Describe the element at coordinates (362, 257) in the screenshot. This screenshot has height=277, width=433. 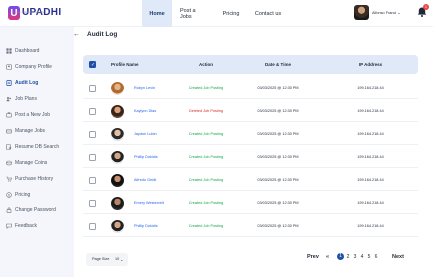
I see `page-4-button: 4` at that location.